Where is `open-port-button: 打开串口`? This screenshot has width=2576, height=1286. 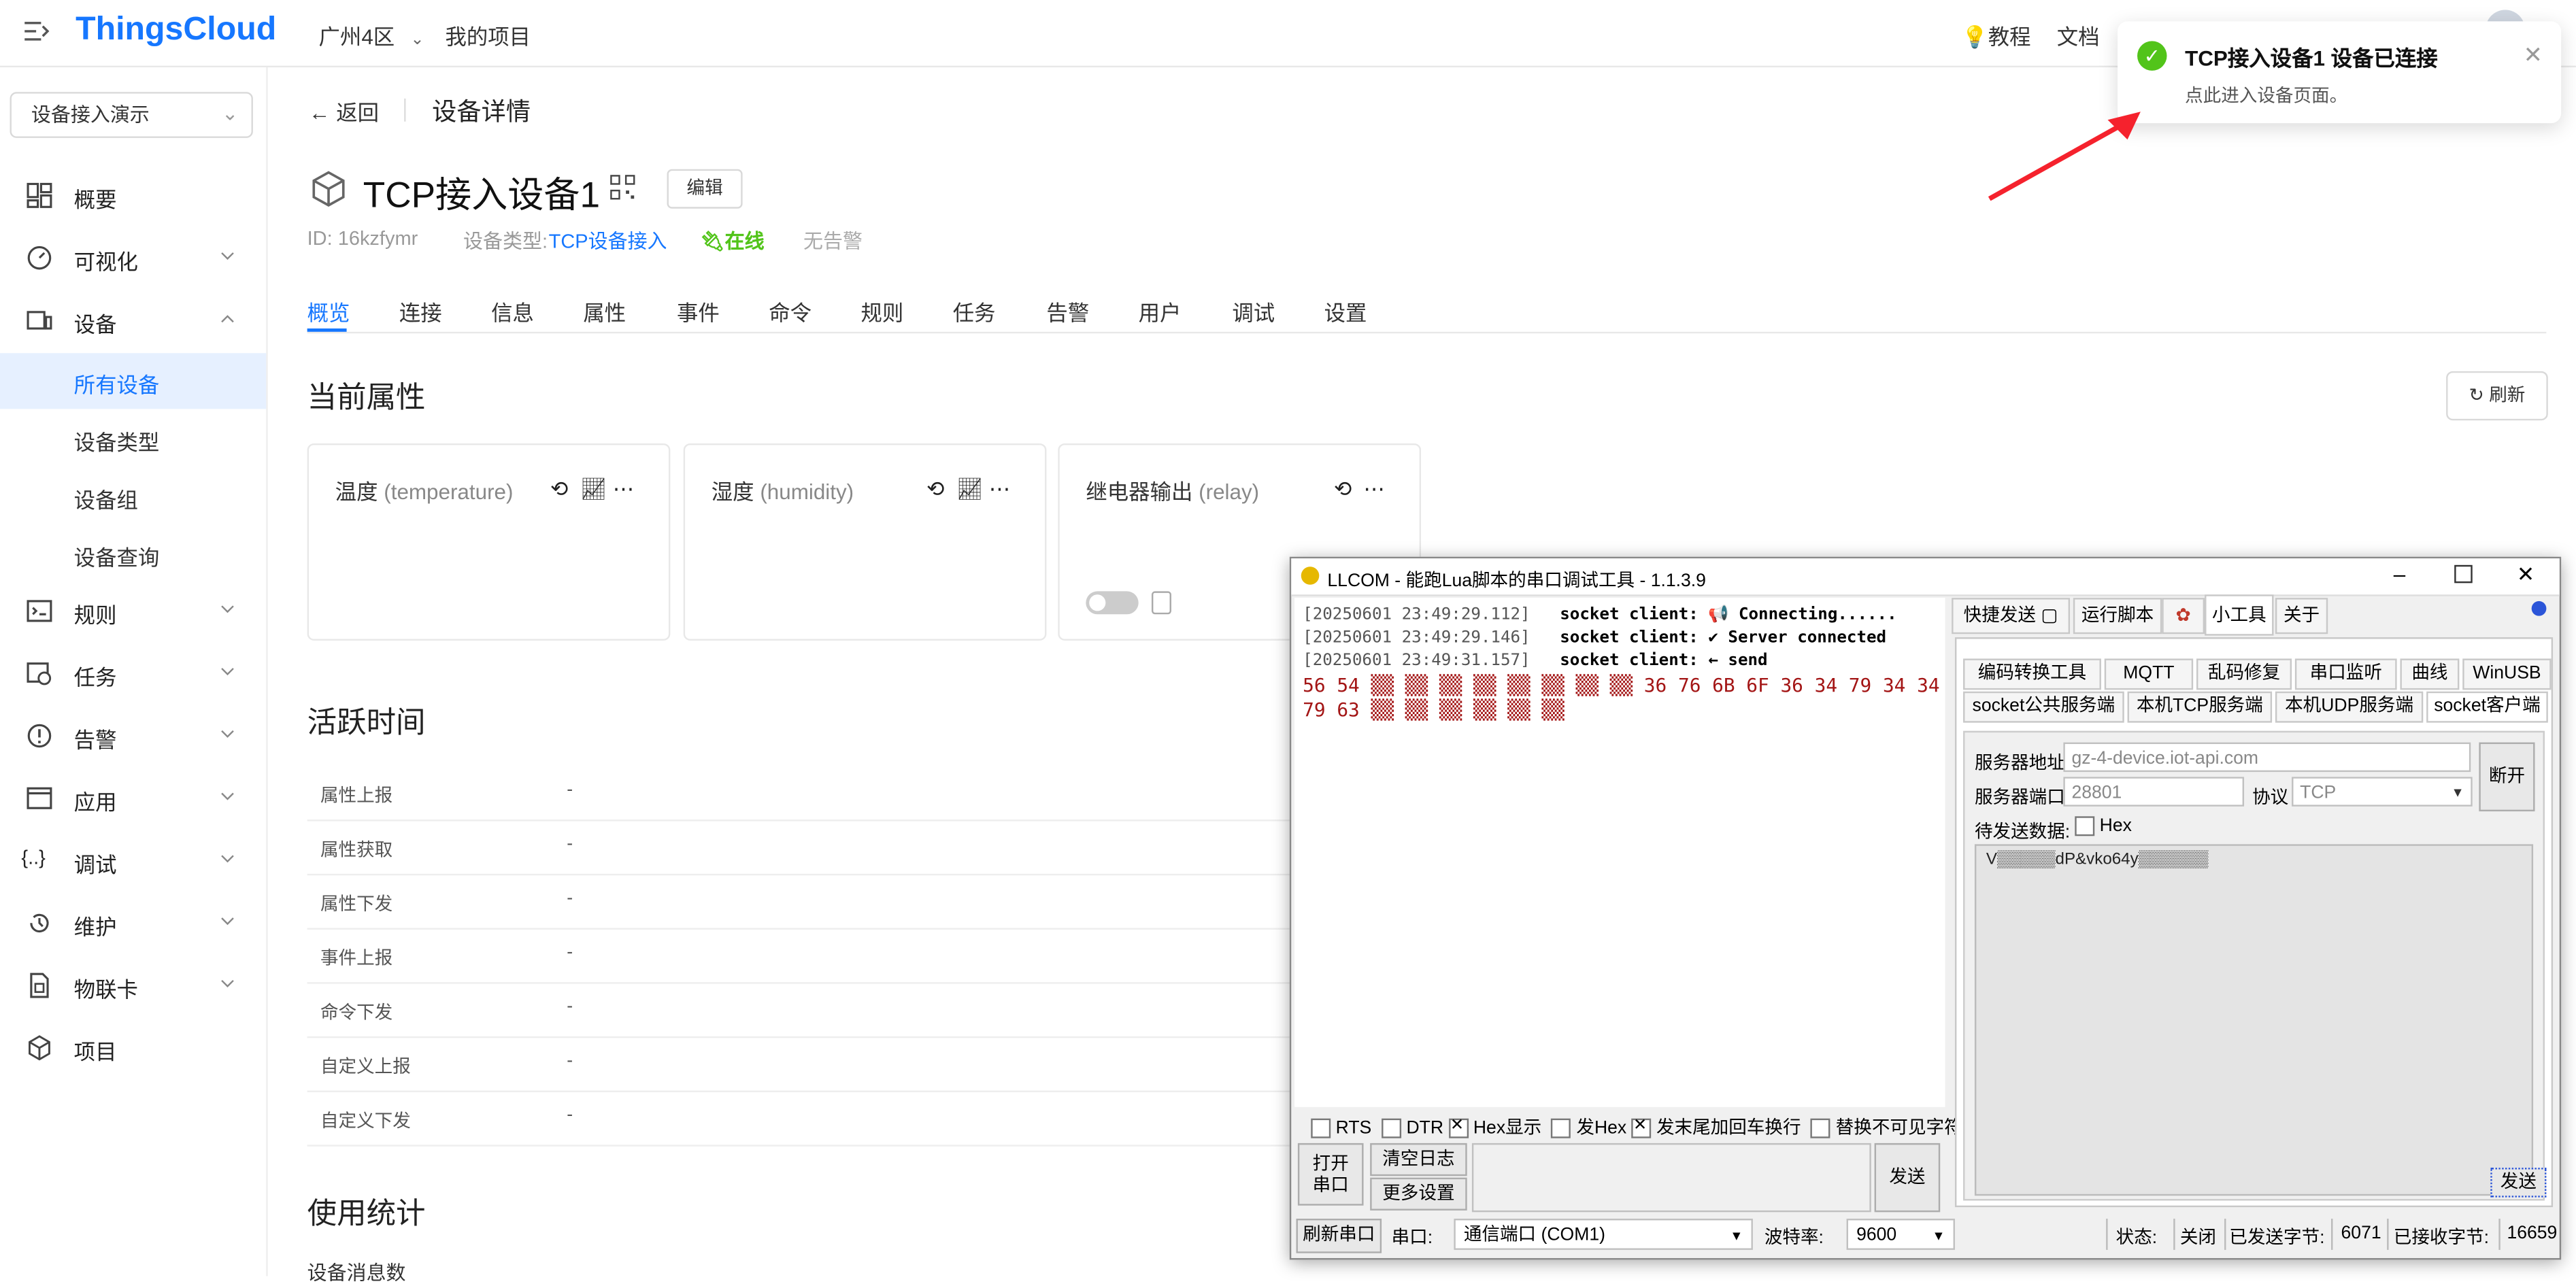
open-port-button: 打开串口 is located at coordinates (1330, 1174).